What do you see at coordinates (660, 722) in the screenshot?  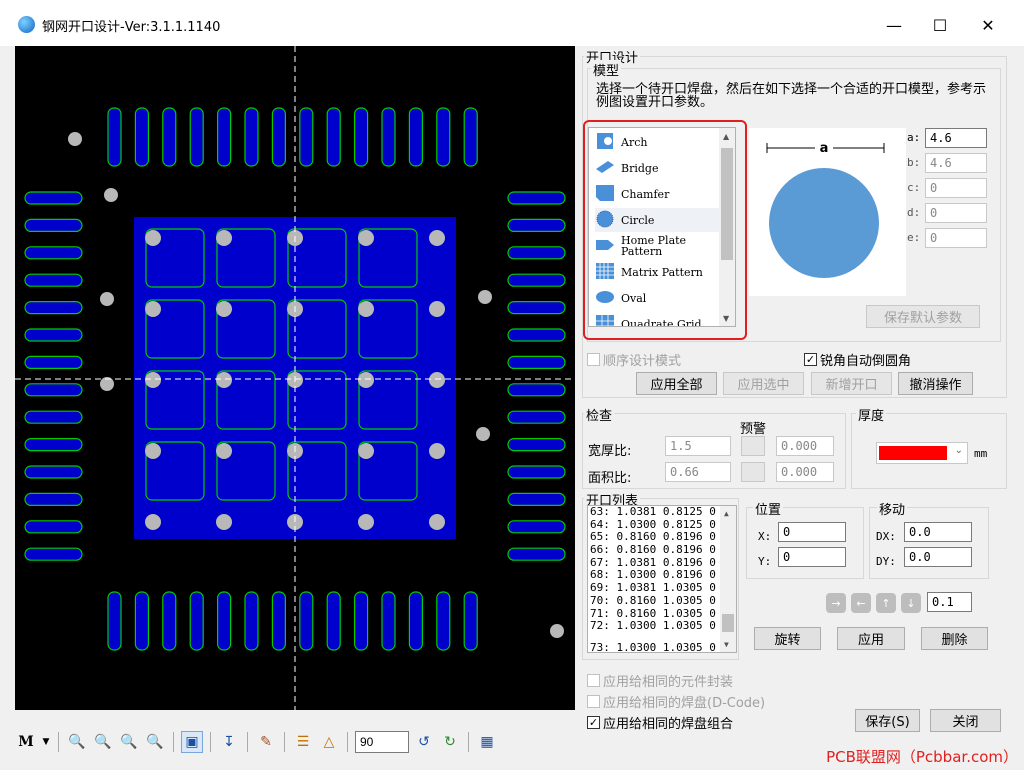 I see `same-combo-checkbox: ✓ 应用给相同的焊盘组合` at bounding box center [660, 722].